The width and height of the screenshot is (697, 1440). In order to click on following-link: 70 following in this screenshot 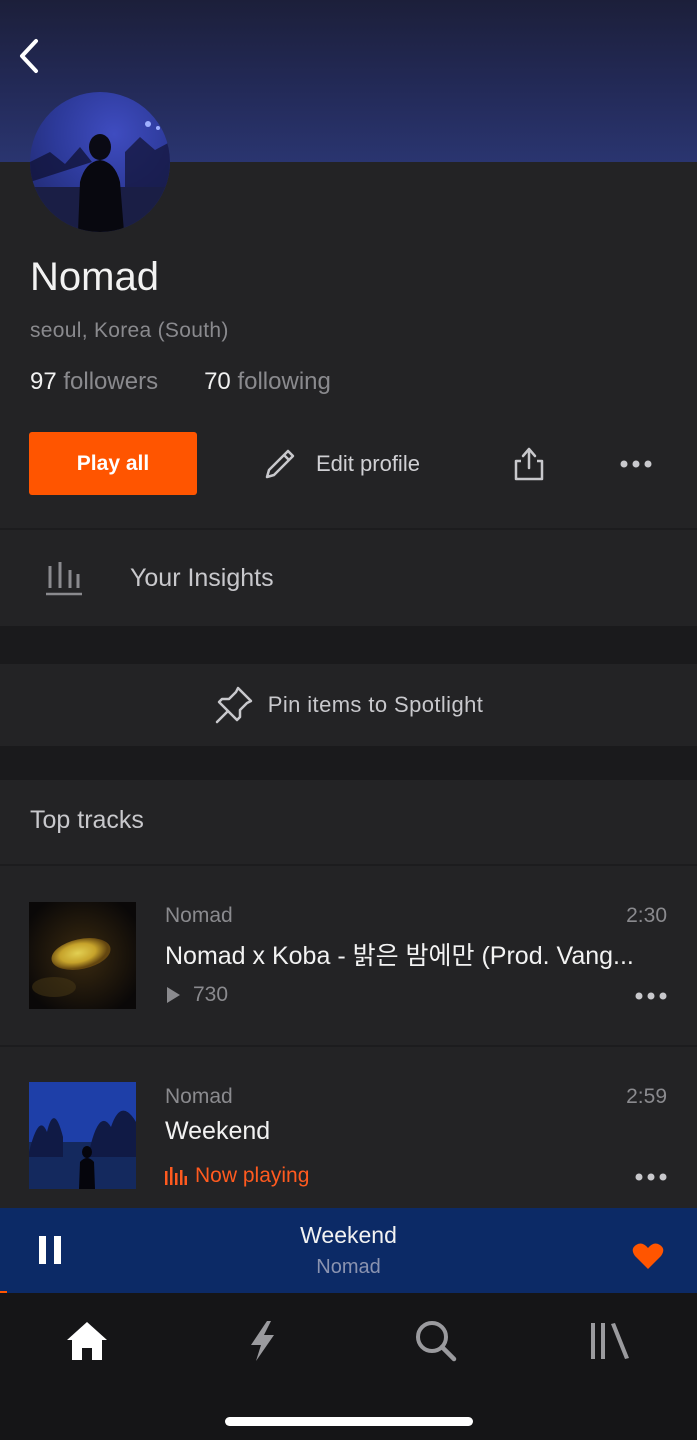, I will do `click(267, 382)`.